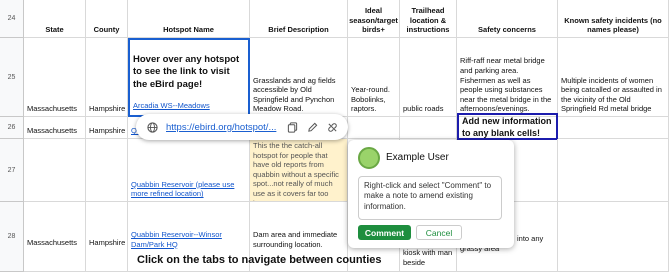  I want to click on header-description: Brief Description, so click(299, 19).